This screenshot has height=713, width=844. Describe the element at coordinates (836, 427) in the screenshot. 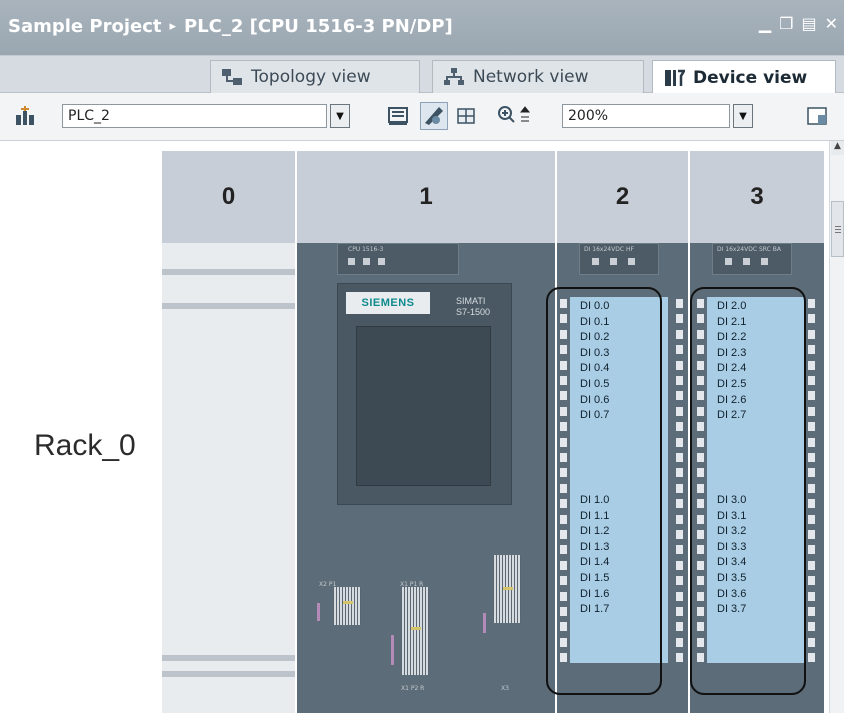

I see `vertical-scrollbar: ▲` at that location.